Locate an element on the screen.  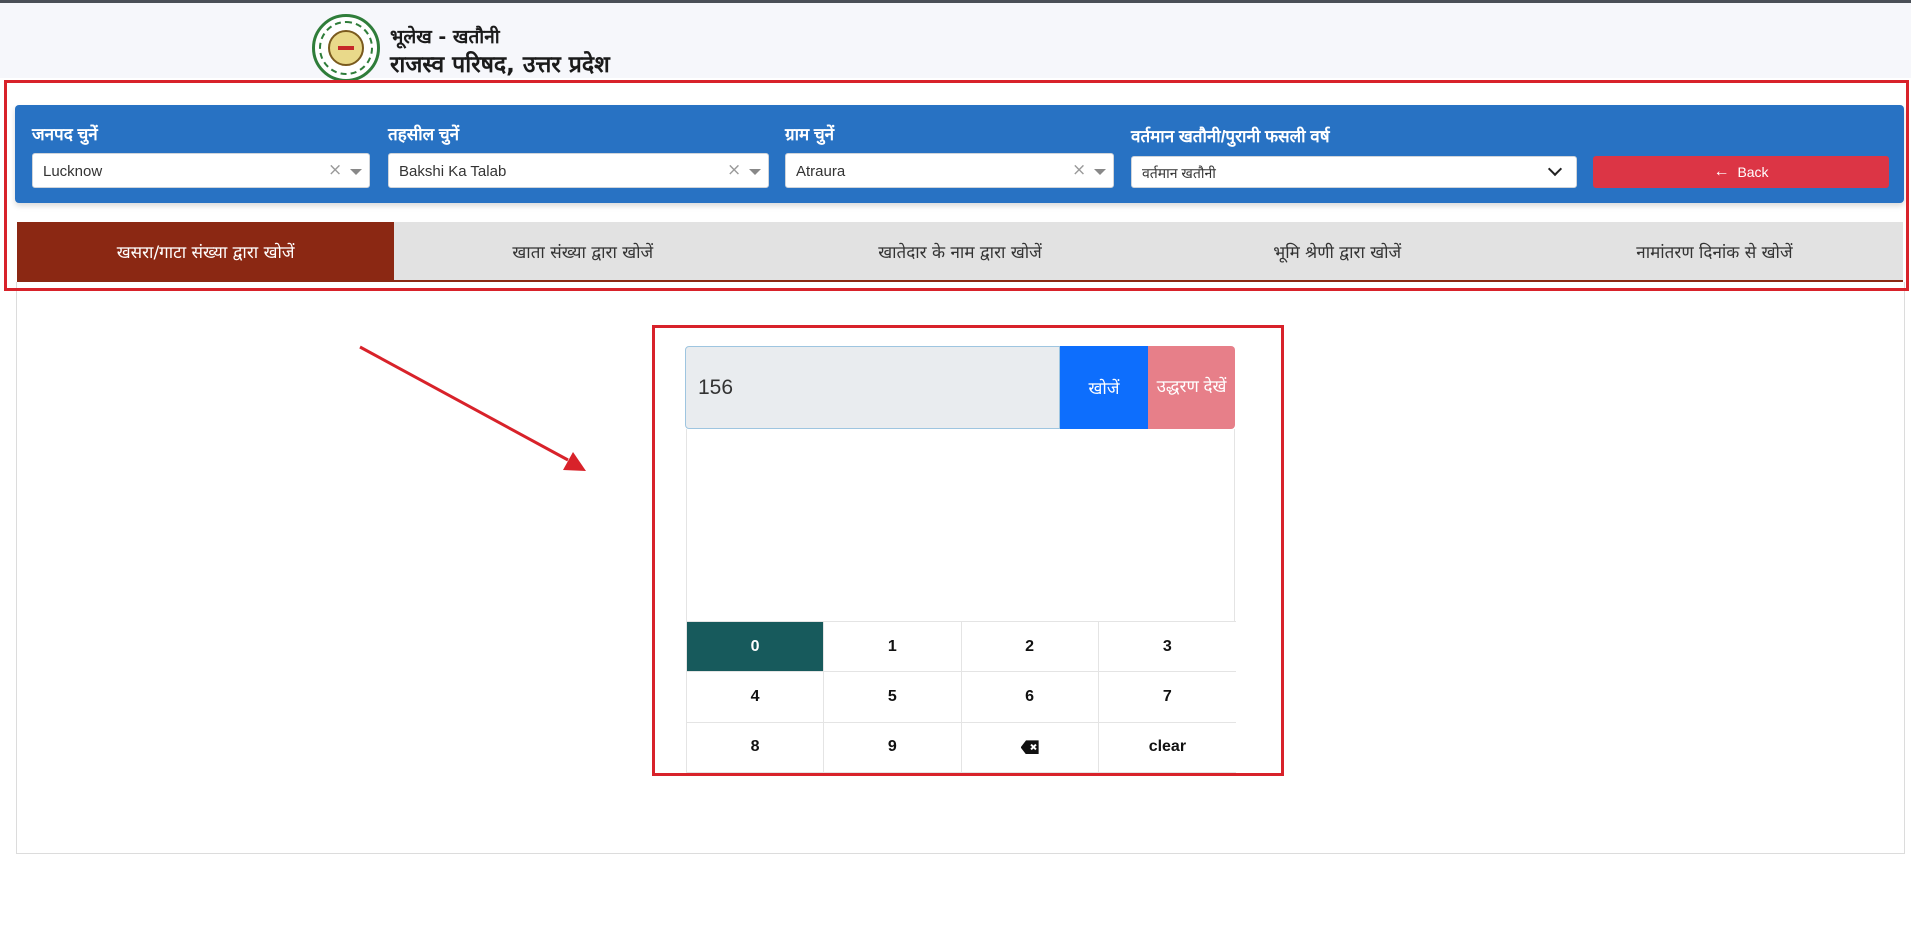
numeric-keypad: 0 1 2 3 4 5 6 7 8 9 clear is located at coordinates (961, 601).